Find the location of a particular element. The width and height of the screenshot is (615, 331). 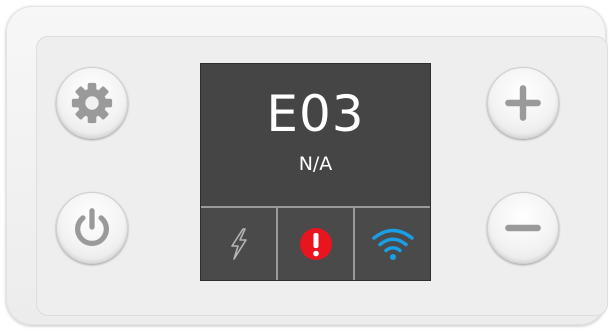

status-subtext: N/A is located at coordinates (315, 164).